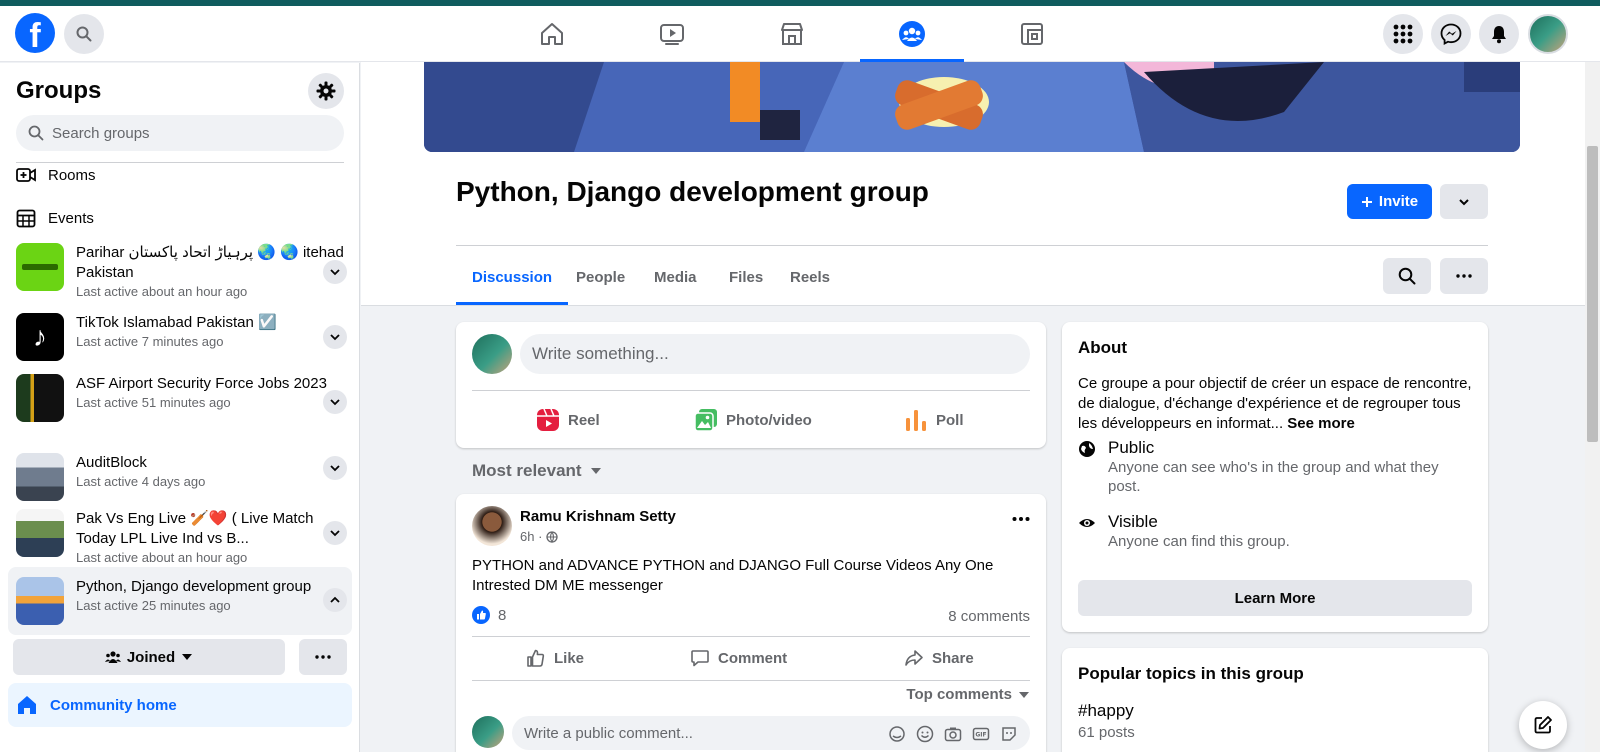 Image resolution: width=1600 pixels, height=752 pixels. I want to click on sticker-icon, so click(1009, 734).